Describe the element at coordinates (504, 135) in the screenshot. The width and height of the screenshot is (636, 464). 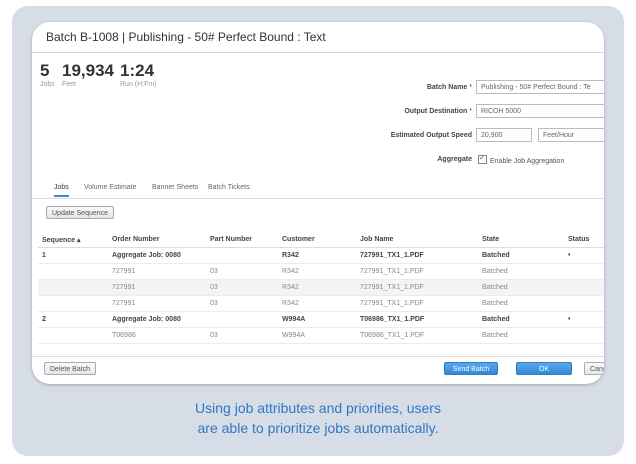
I see `estimated-speed-input: 20,900` at that location.